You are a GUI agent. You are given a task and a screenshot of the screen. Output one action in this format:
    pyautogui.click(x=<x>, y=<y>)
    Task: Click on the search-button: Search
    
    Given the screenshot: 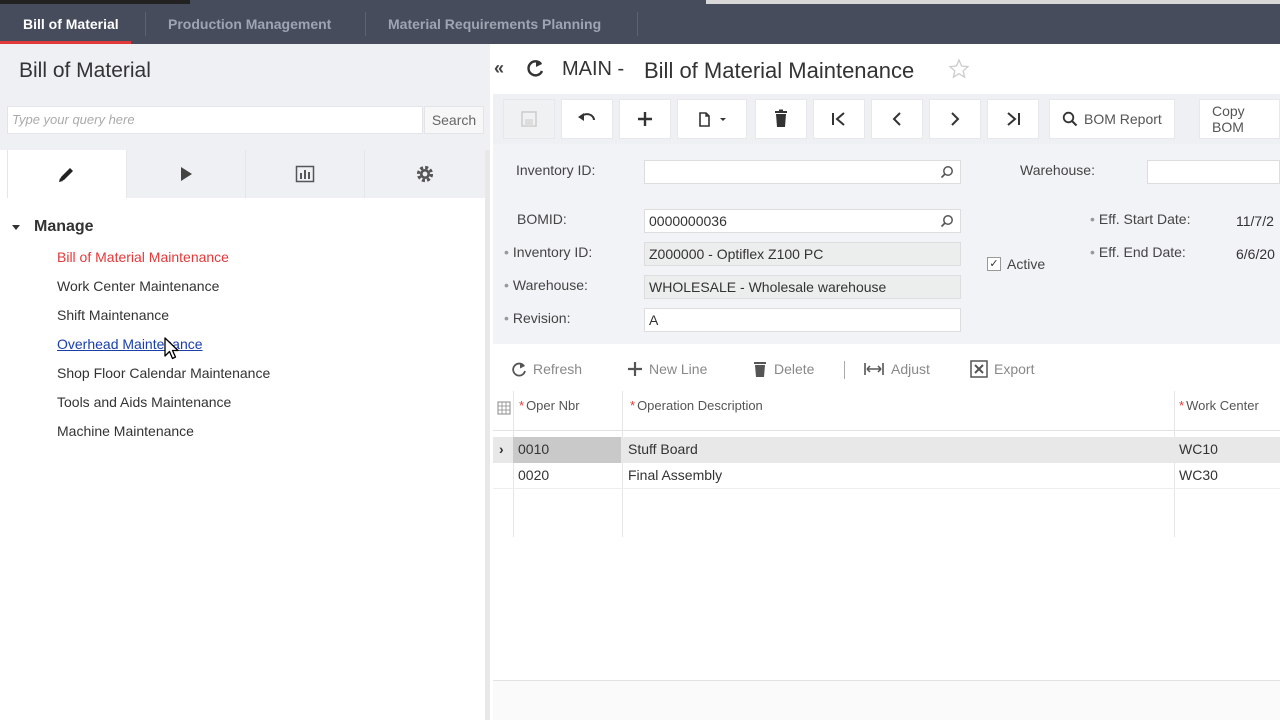 What is the action you would take?
    pyautogui.click(x=454, y=120)
    